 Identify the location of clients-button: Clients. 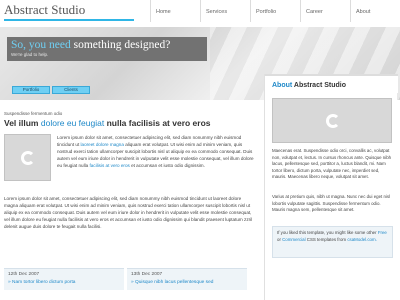
(71, 90).